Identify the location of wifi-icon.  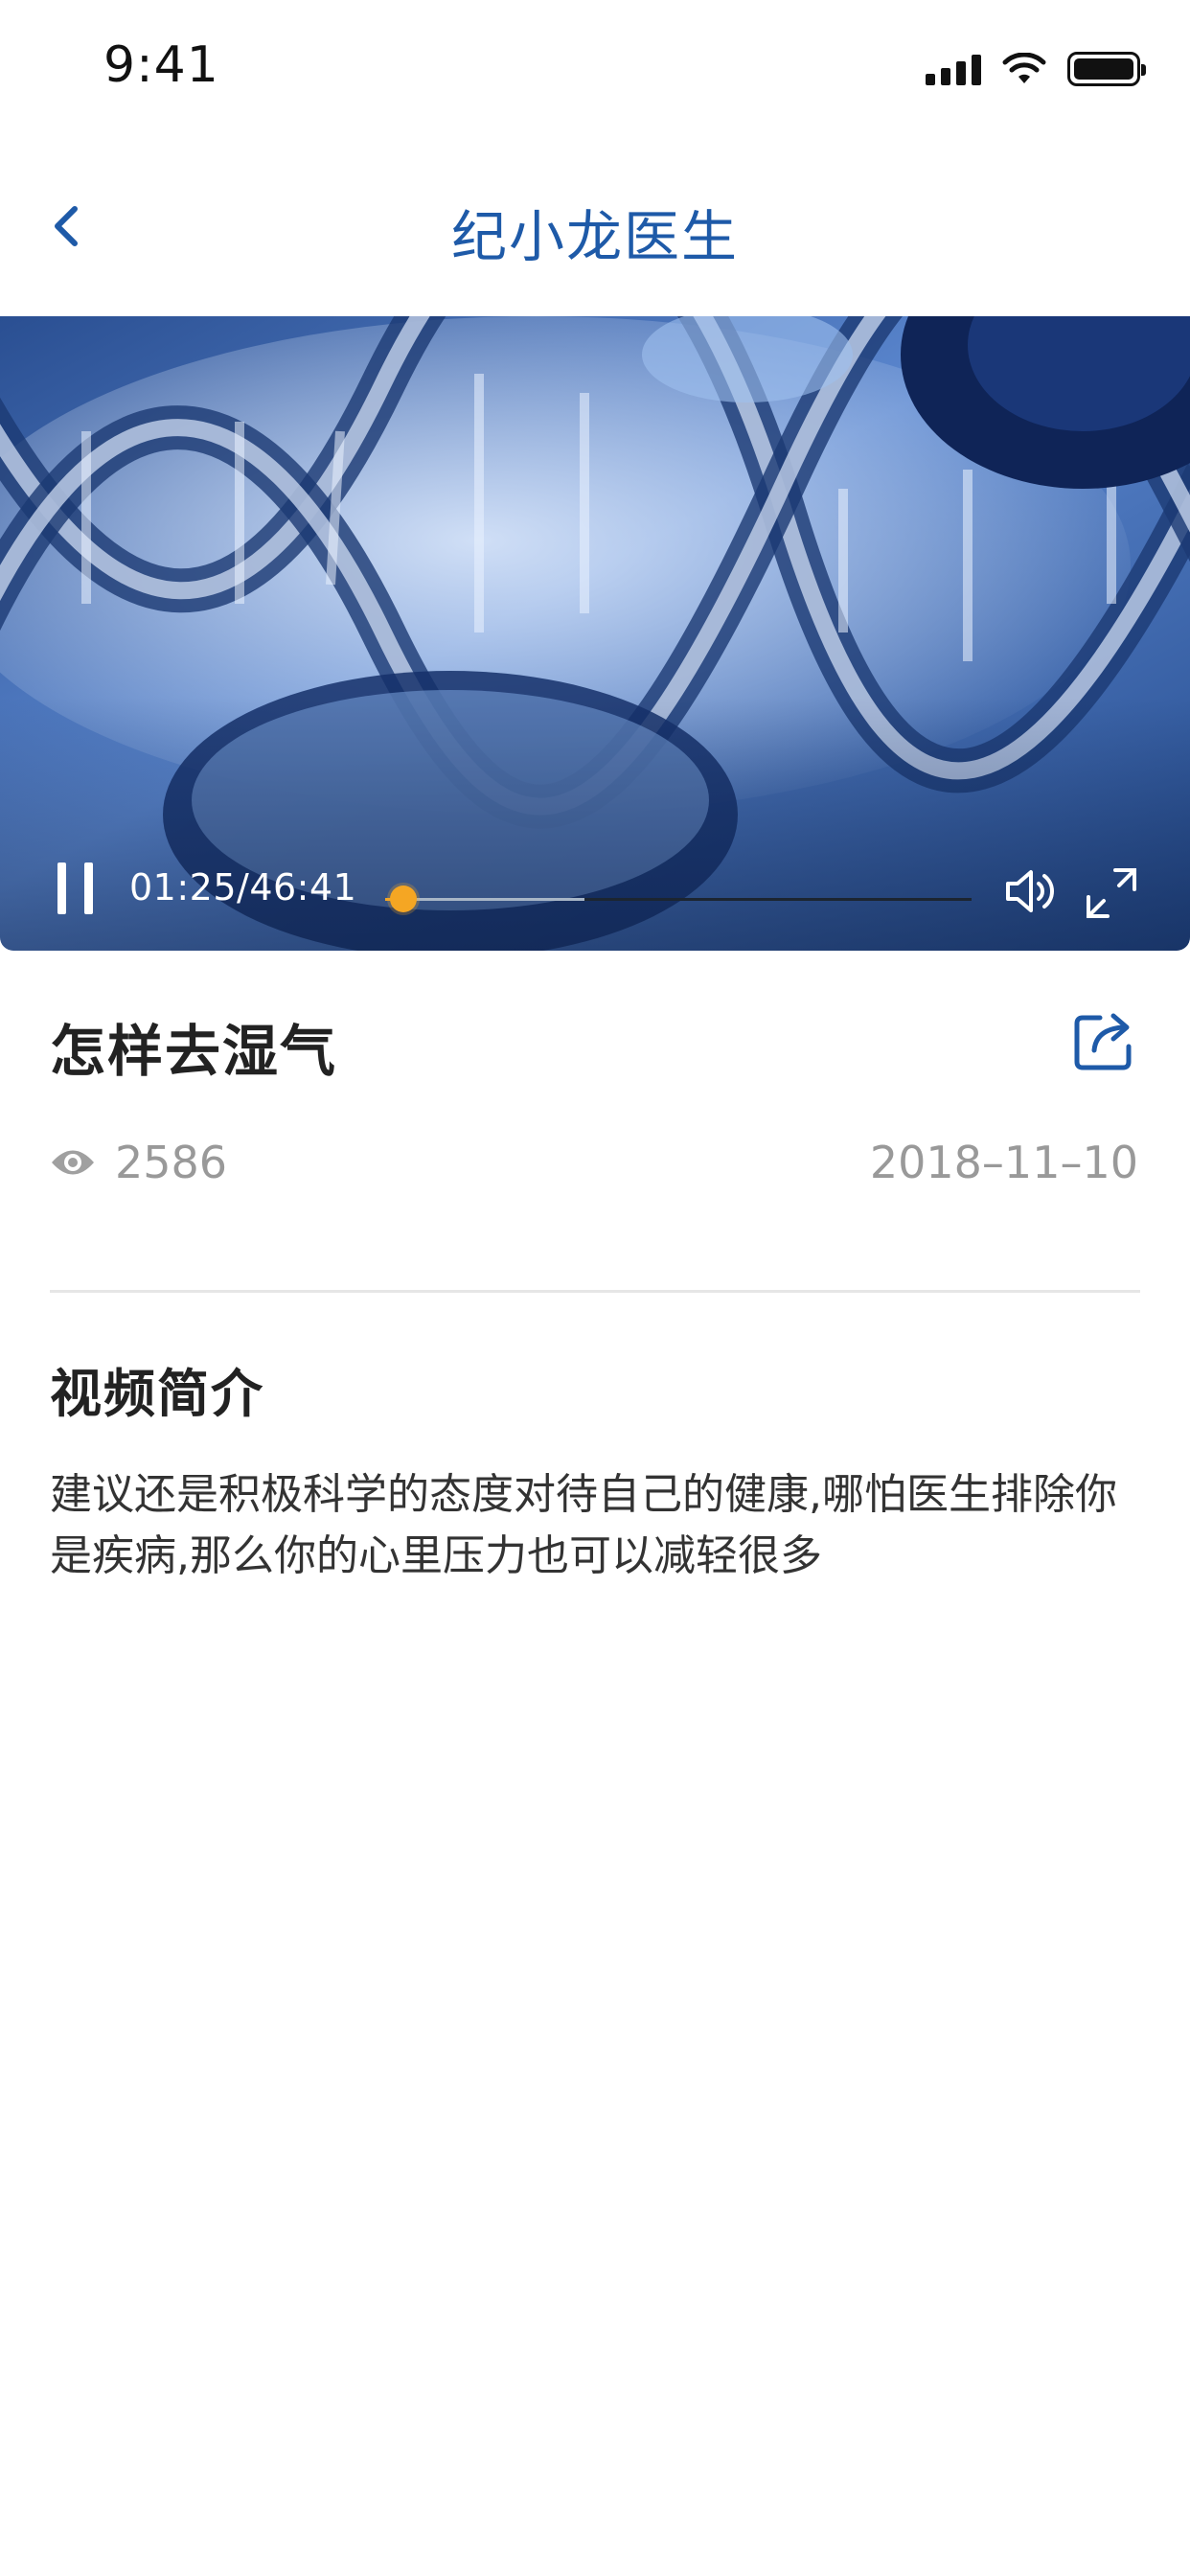
(1024, 68).